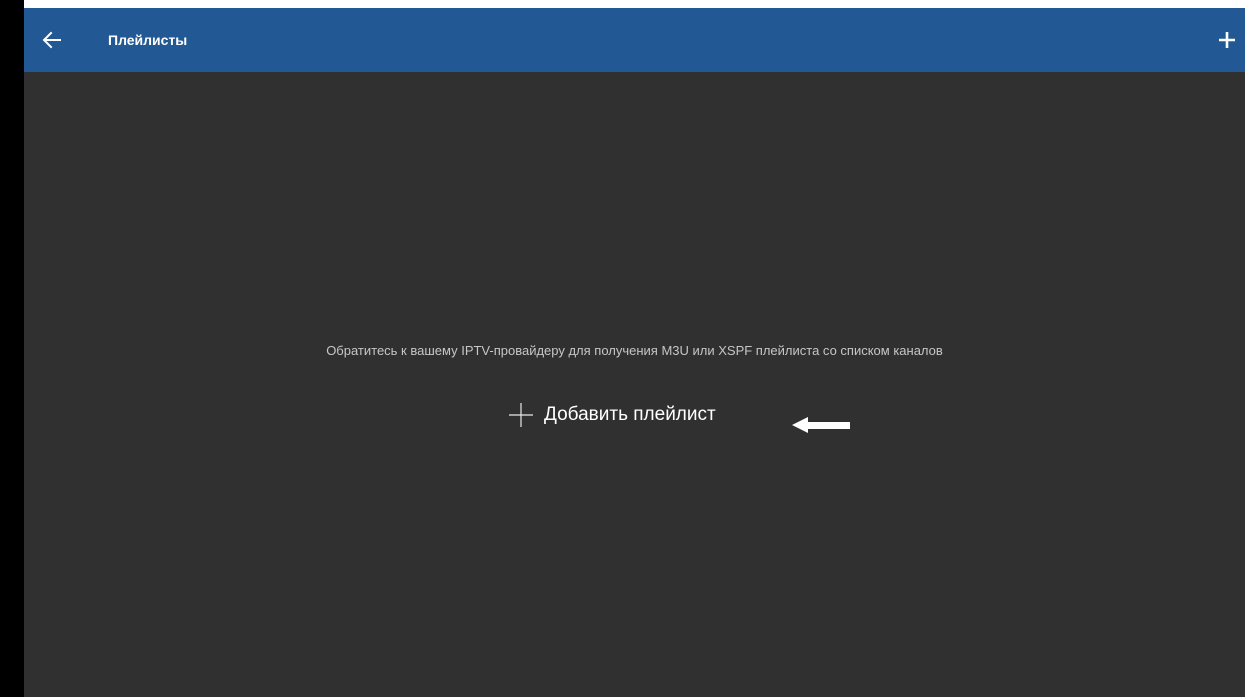 This screenshot has height=697, width=1245. I want to click on add-playlist-toolbar-button, so click(1227, 40).